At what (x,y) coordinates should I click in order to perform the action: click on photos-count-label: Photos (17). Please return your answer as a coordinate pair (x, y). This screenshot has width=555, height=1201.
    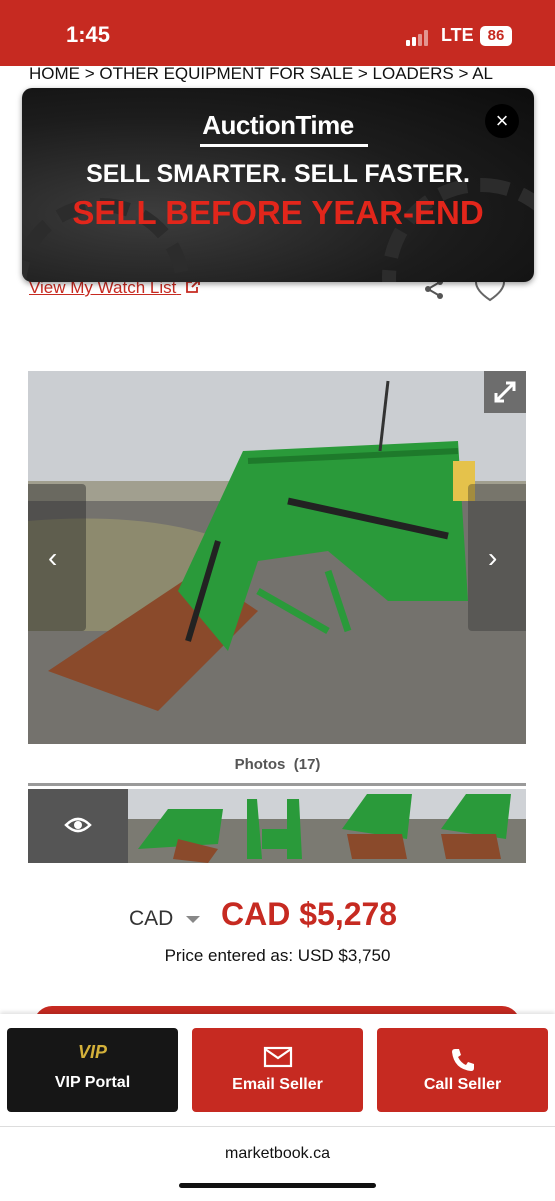
    Looking at the image, I should click on (277, 764).